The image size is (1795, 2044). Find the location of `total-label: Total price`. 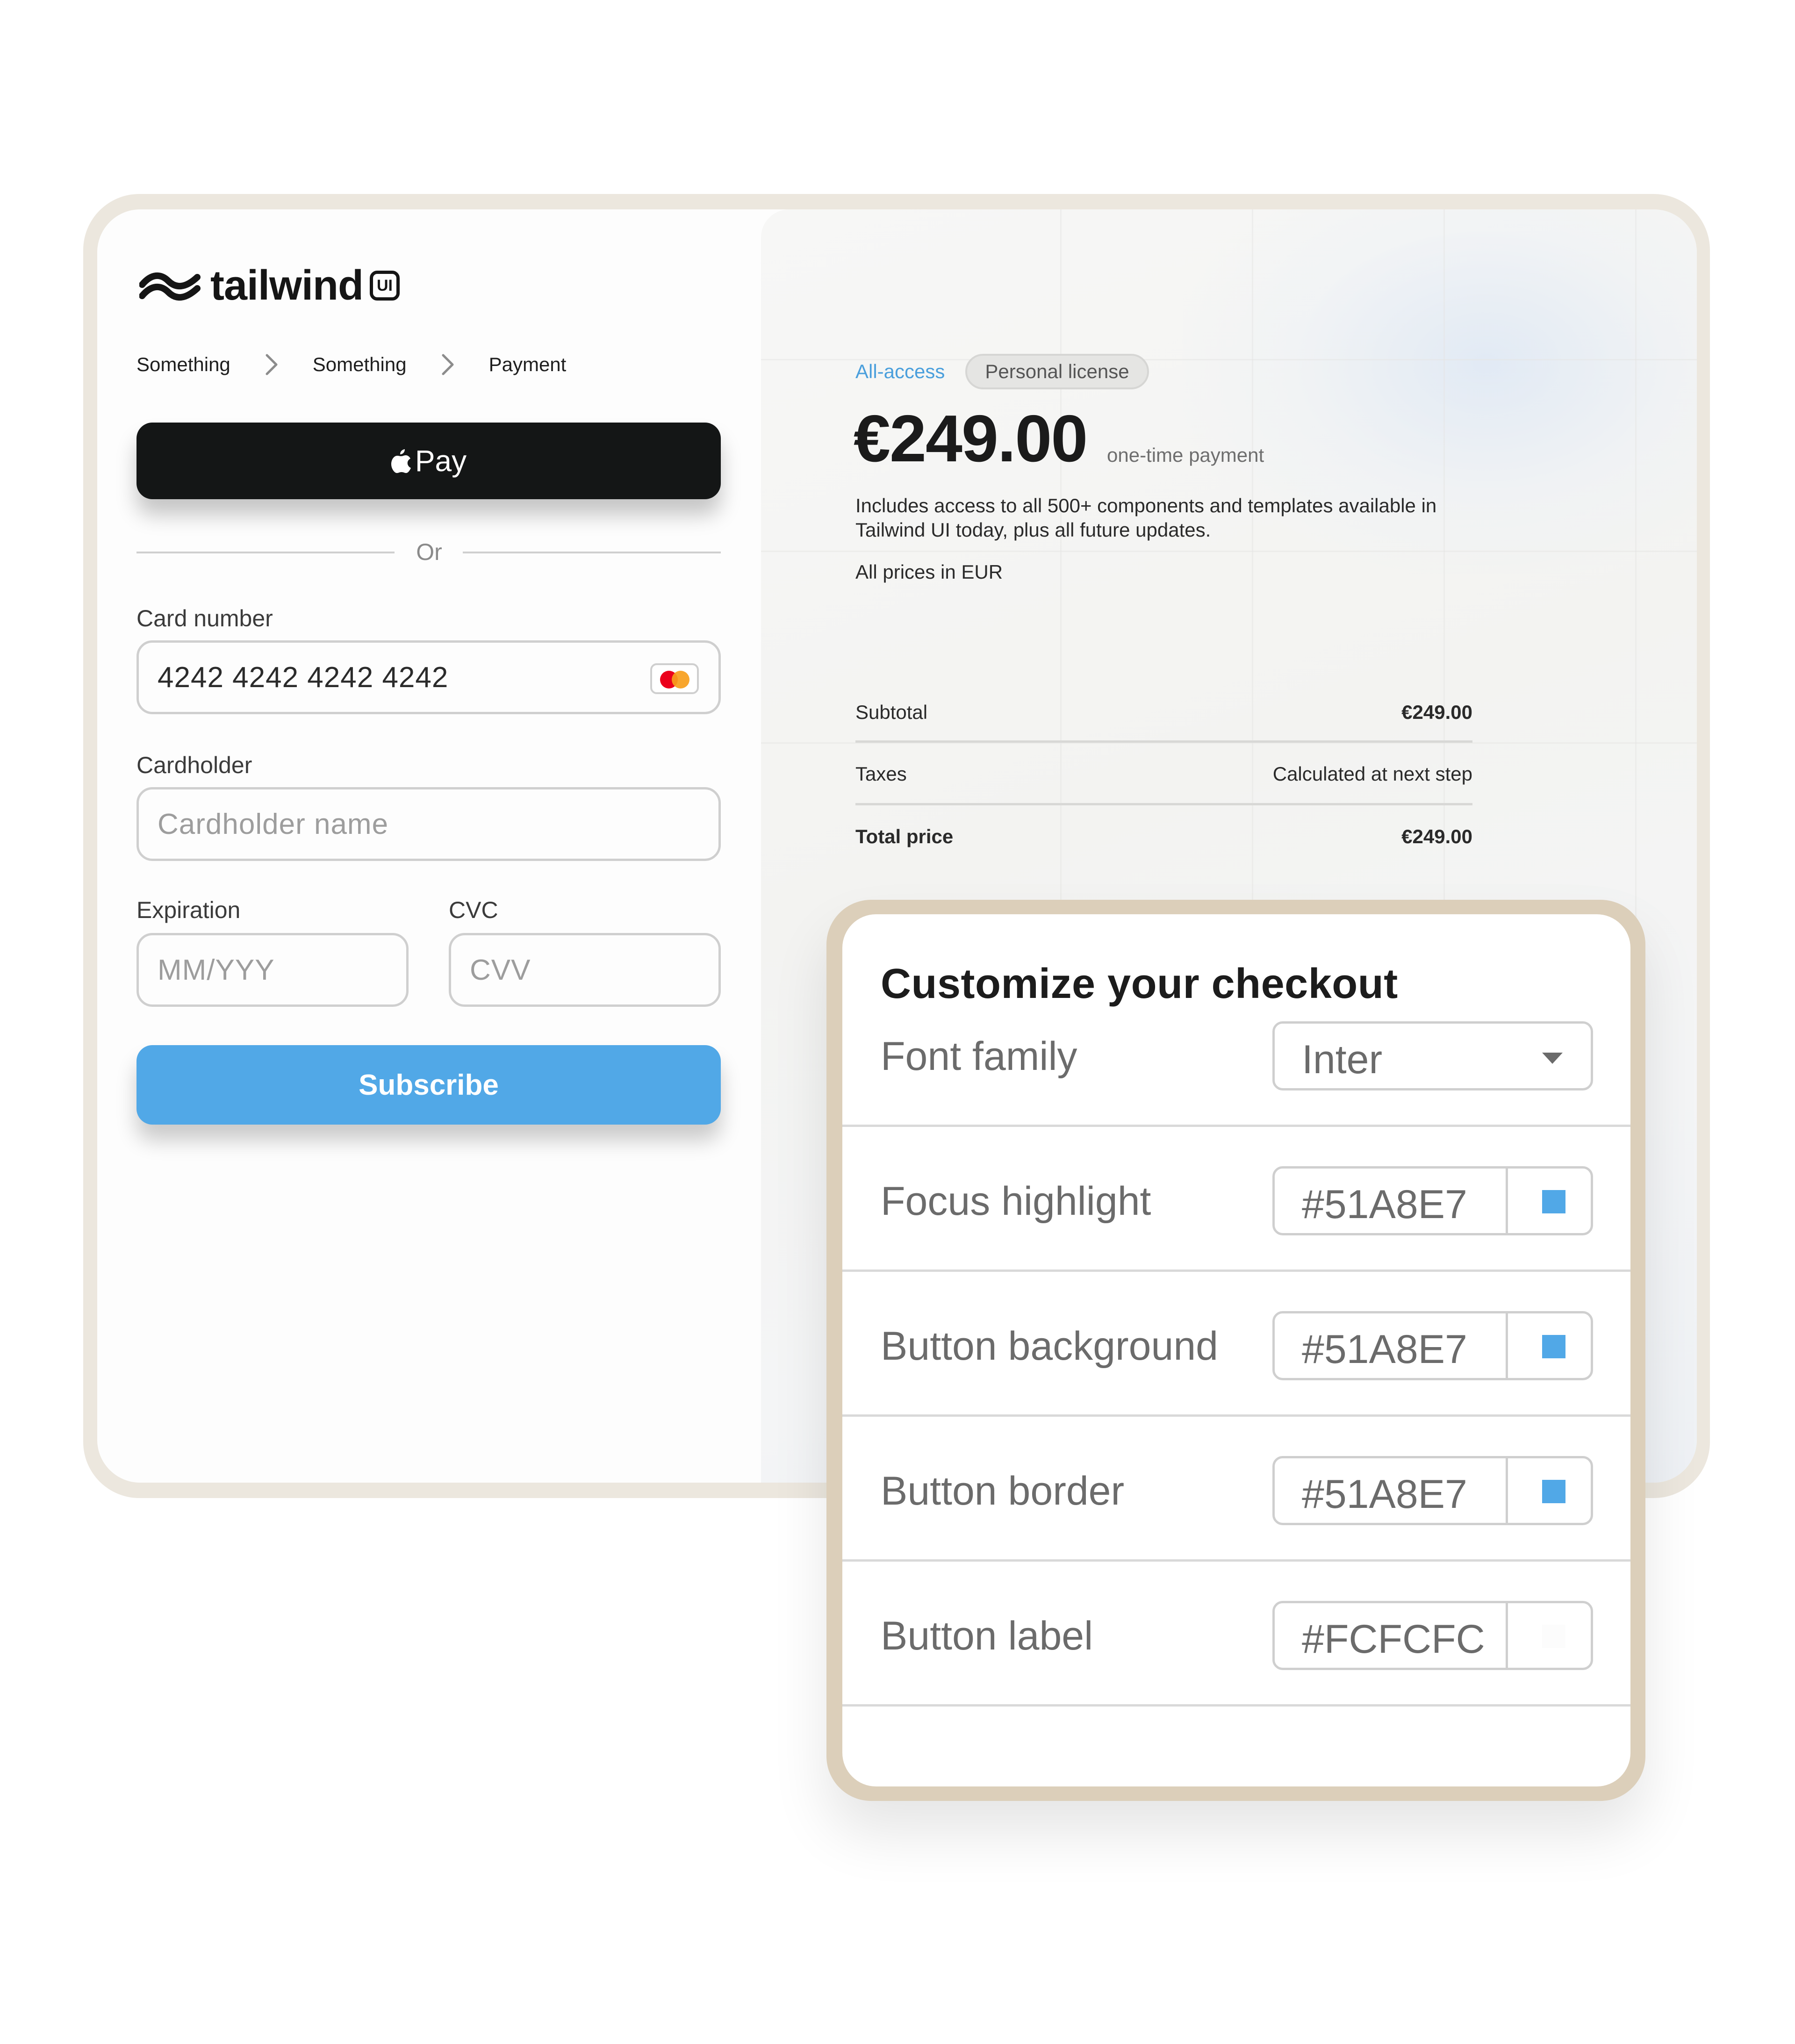

total-label: Total price is located at coordinates (904, 836).